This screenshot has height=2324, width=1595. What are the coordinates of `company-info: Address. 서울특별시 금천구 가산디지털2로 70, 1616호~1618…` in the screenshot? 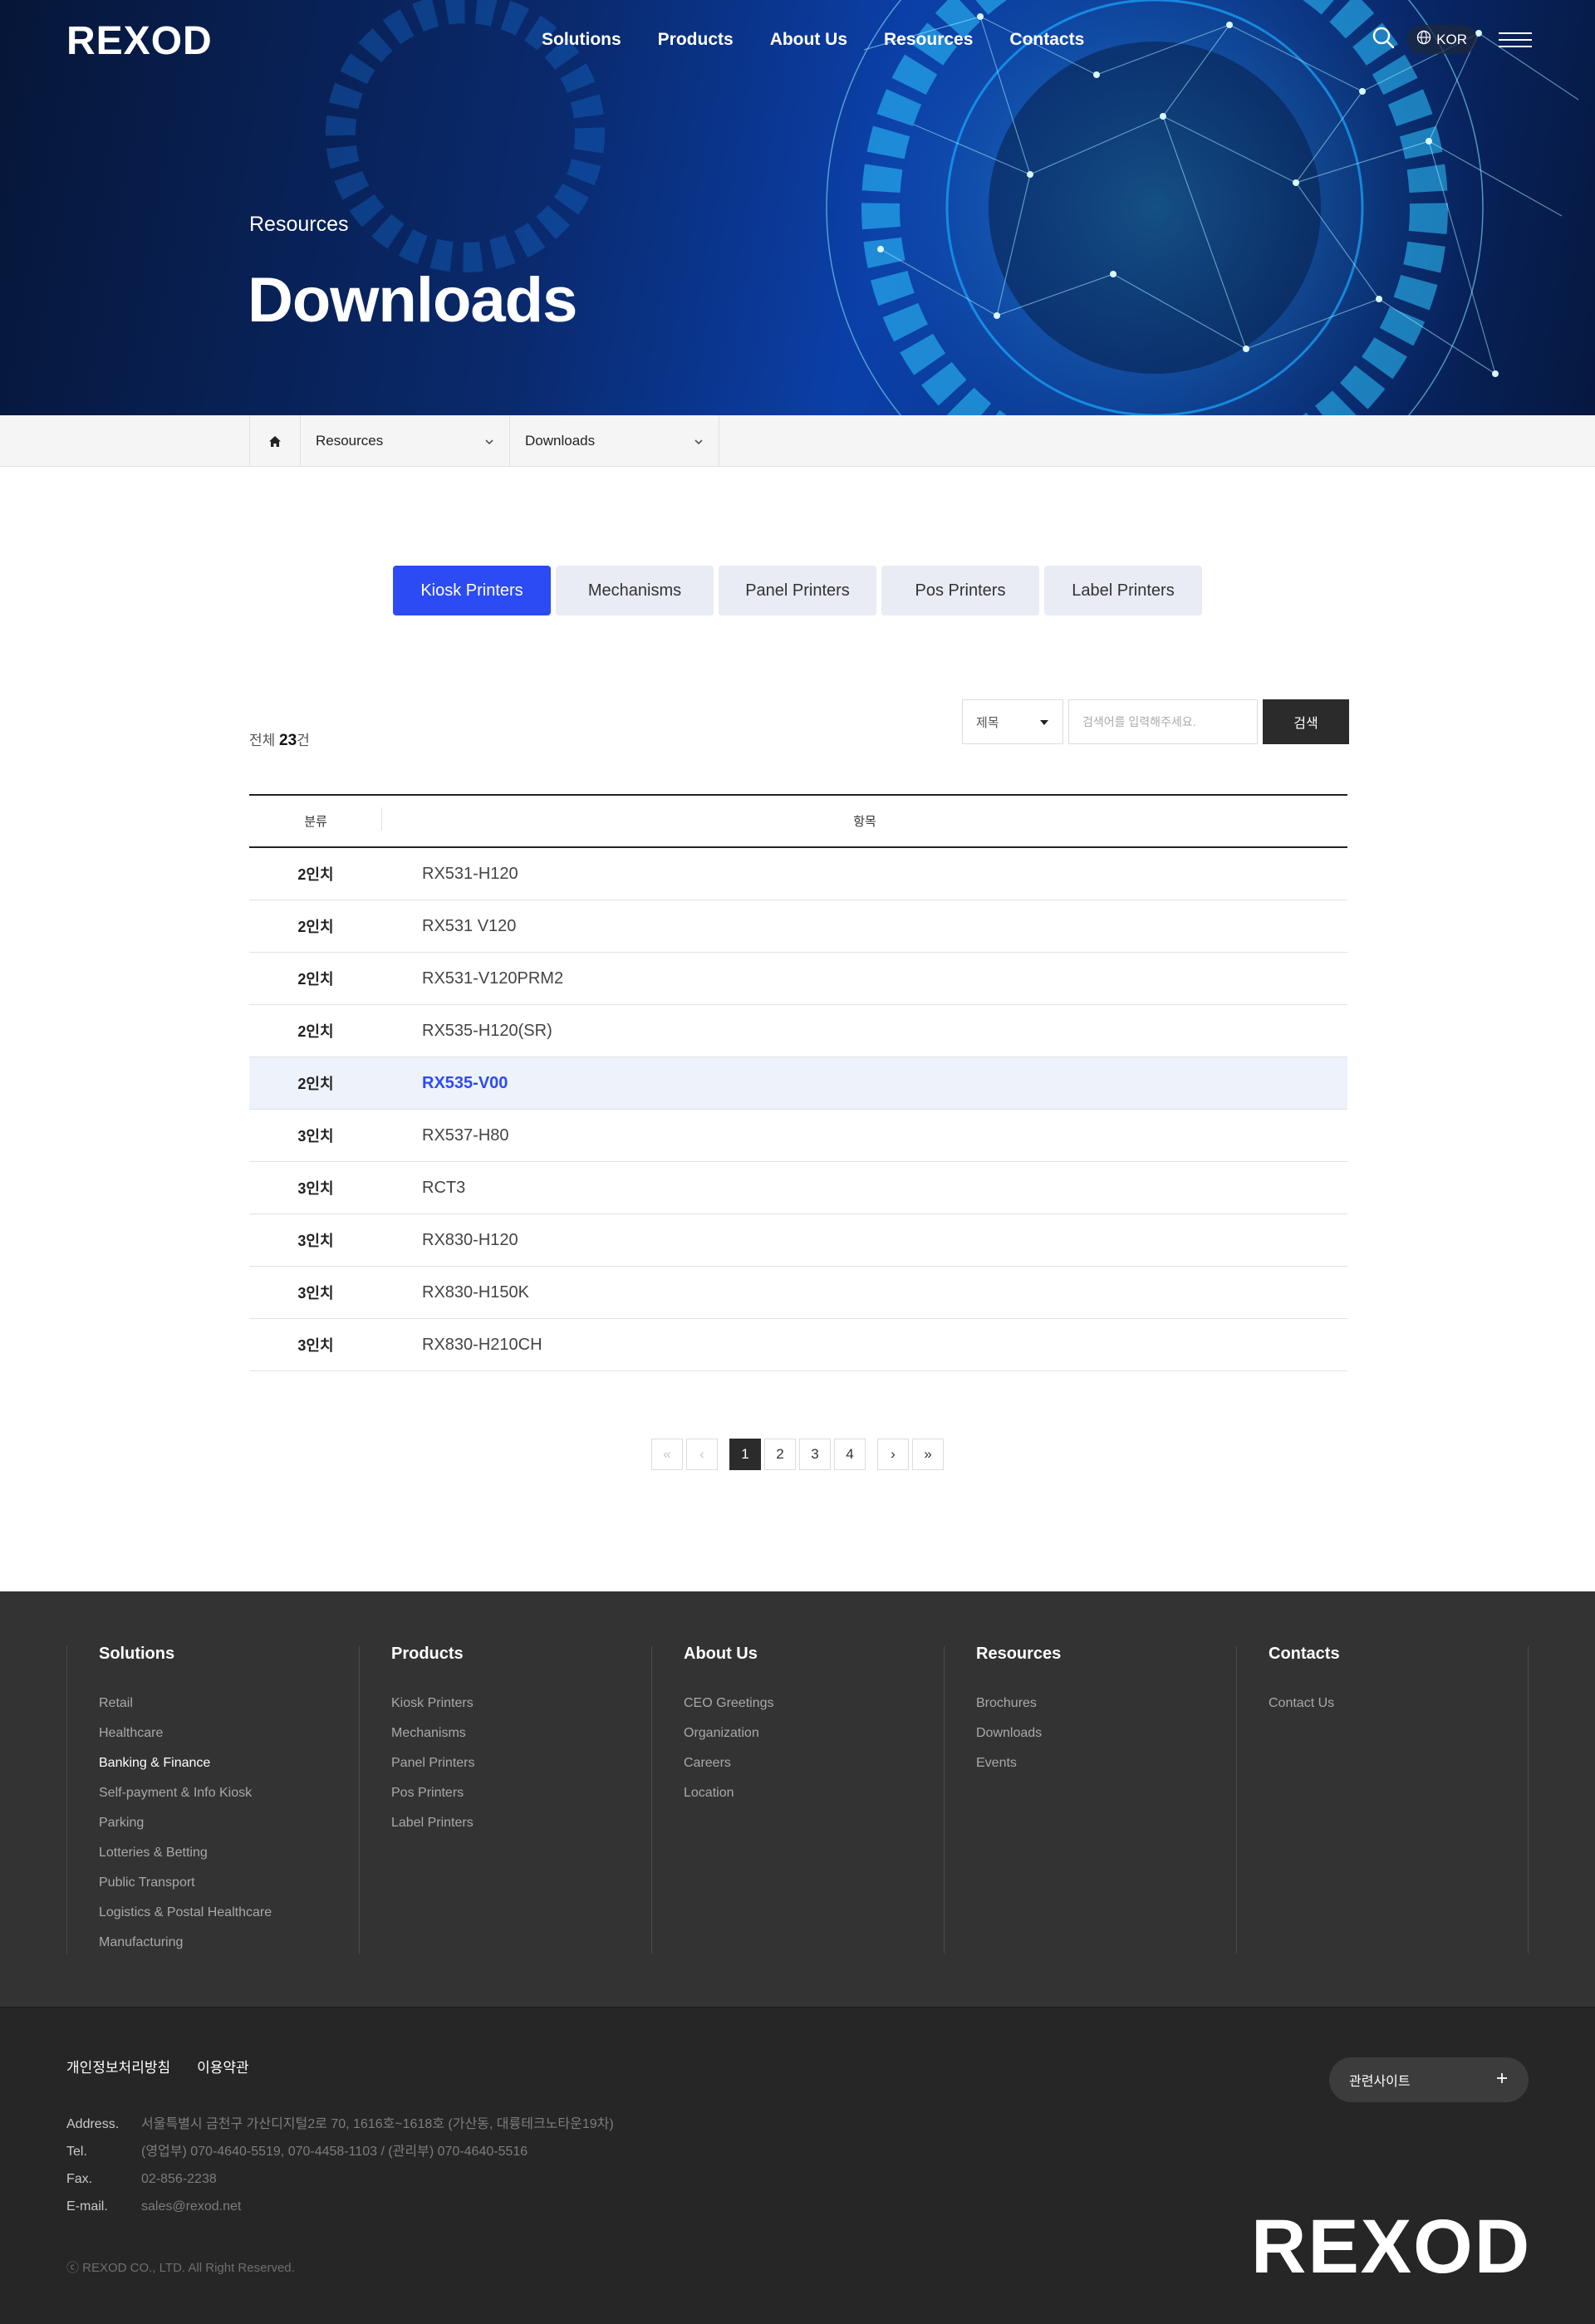 It's located at (340, 2166).